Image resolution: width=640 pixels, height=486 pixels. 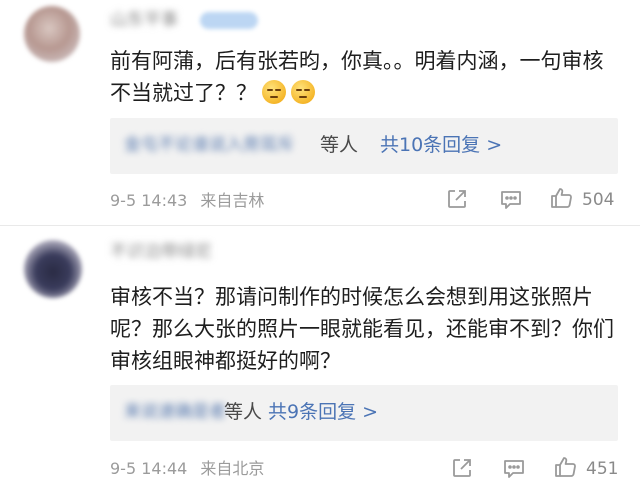 I want to click on reply-count-link: 共9条回复 >, so click(x=323, y=412).